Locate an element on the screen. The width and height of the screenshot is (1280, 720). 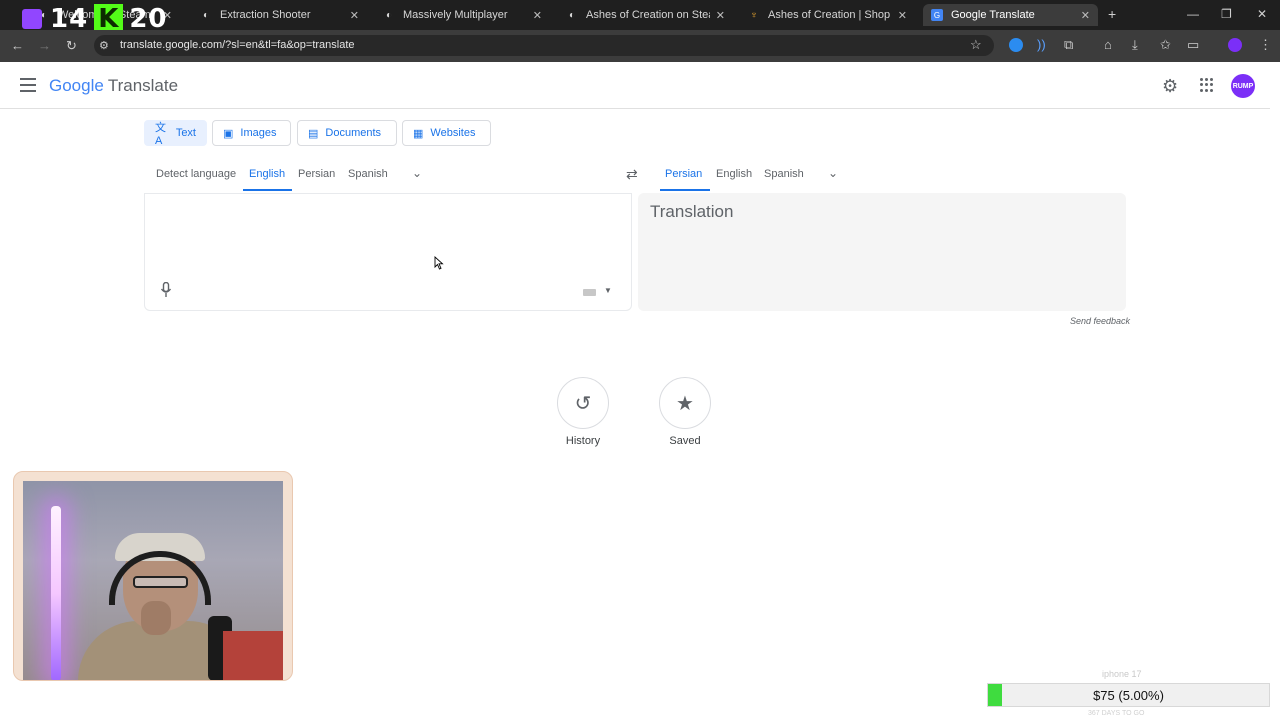
website-icon: ▦ is located at coordinates (418, 133).